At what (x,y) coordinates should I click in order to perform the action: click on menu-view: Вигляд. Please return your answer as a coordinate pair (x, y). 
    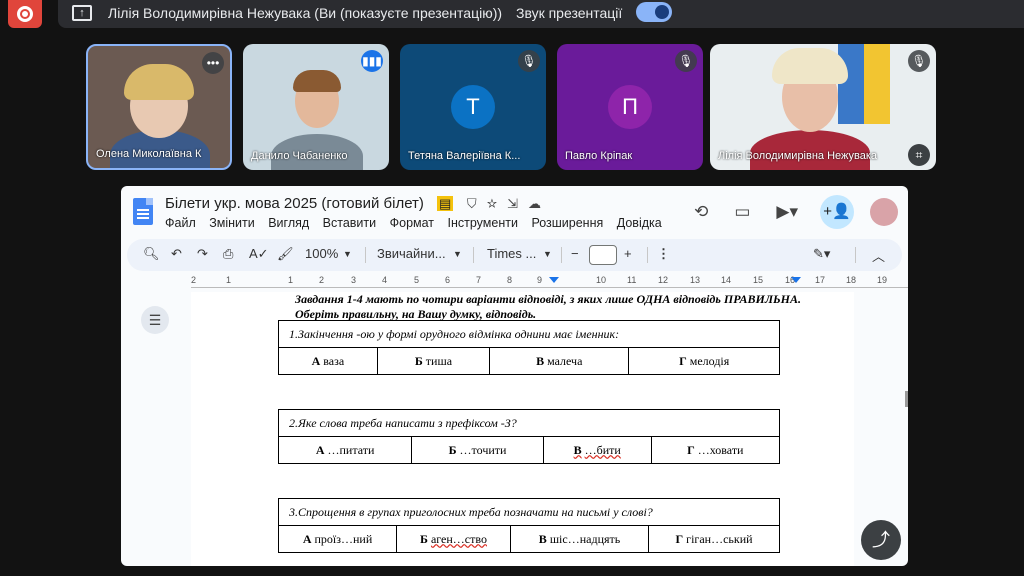
    Looking at the image, I should click on (288, 223).